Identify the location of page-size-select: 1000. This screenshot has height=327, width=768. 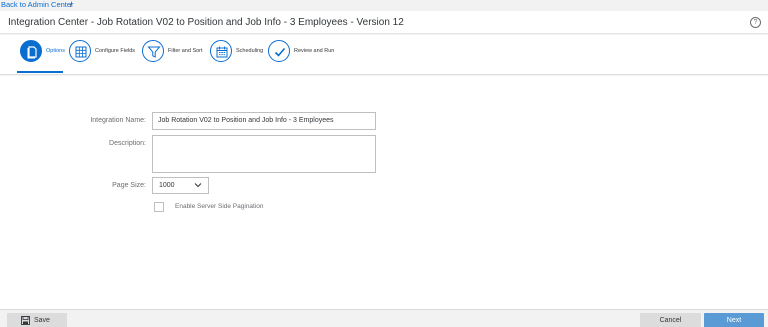
(180, 185).